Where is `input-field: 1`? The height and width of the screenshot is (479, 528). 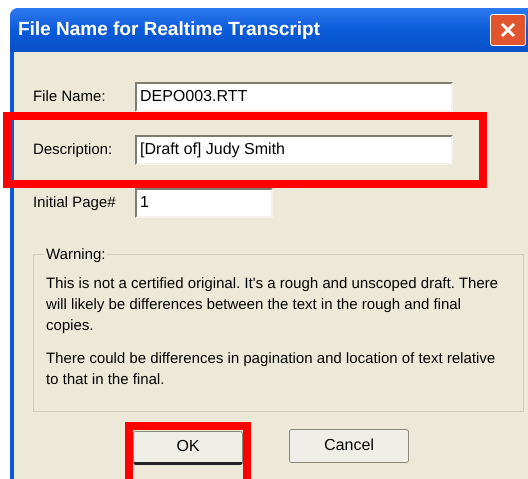 input-field: 1 is located at coordinates (204, 203).